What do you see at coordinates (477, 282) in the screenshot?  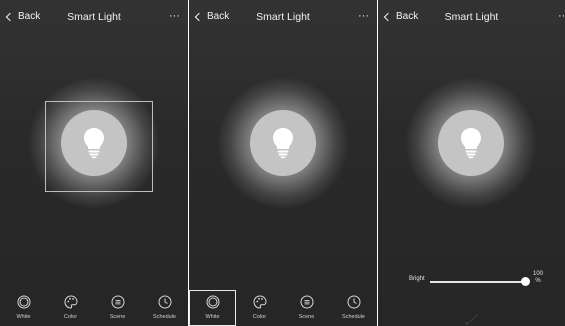 I see `brightness-slider-track` at bounding box center [477, 282].